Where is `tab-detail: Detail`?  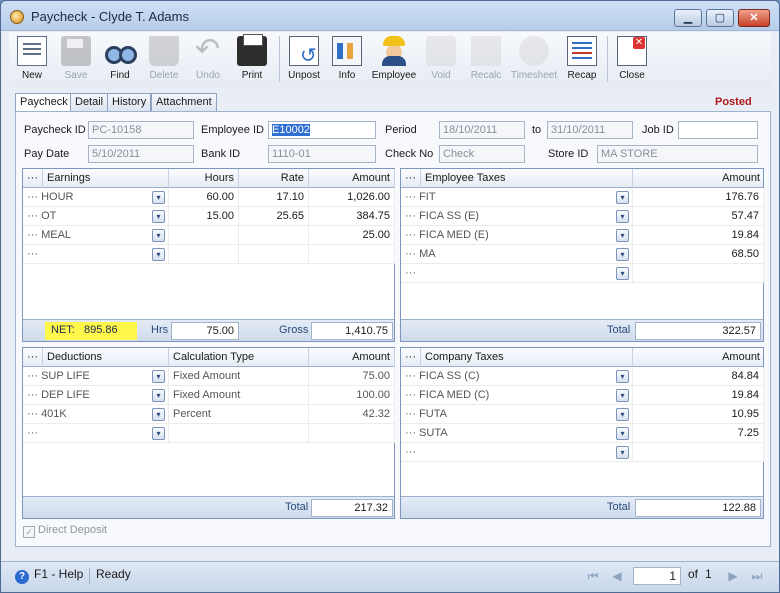
tab-detail: Detail is located at coordinates (89, 102).